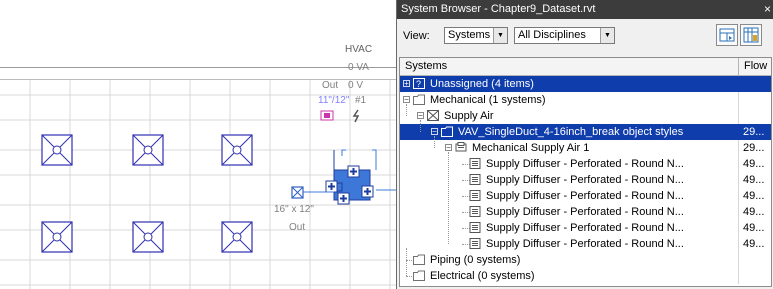  What do you see at coordinates (360, 177) in the screenshot?
I see `vav-box` at bounding box center [360, 177].